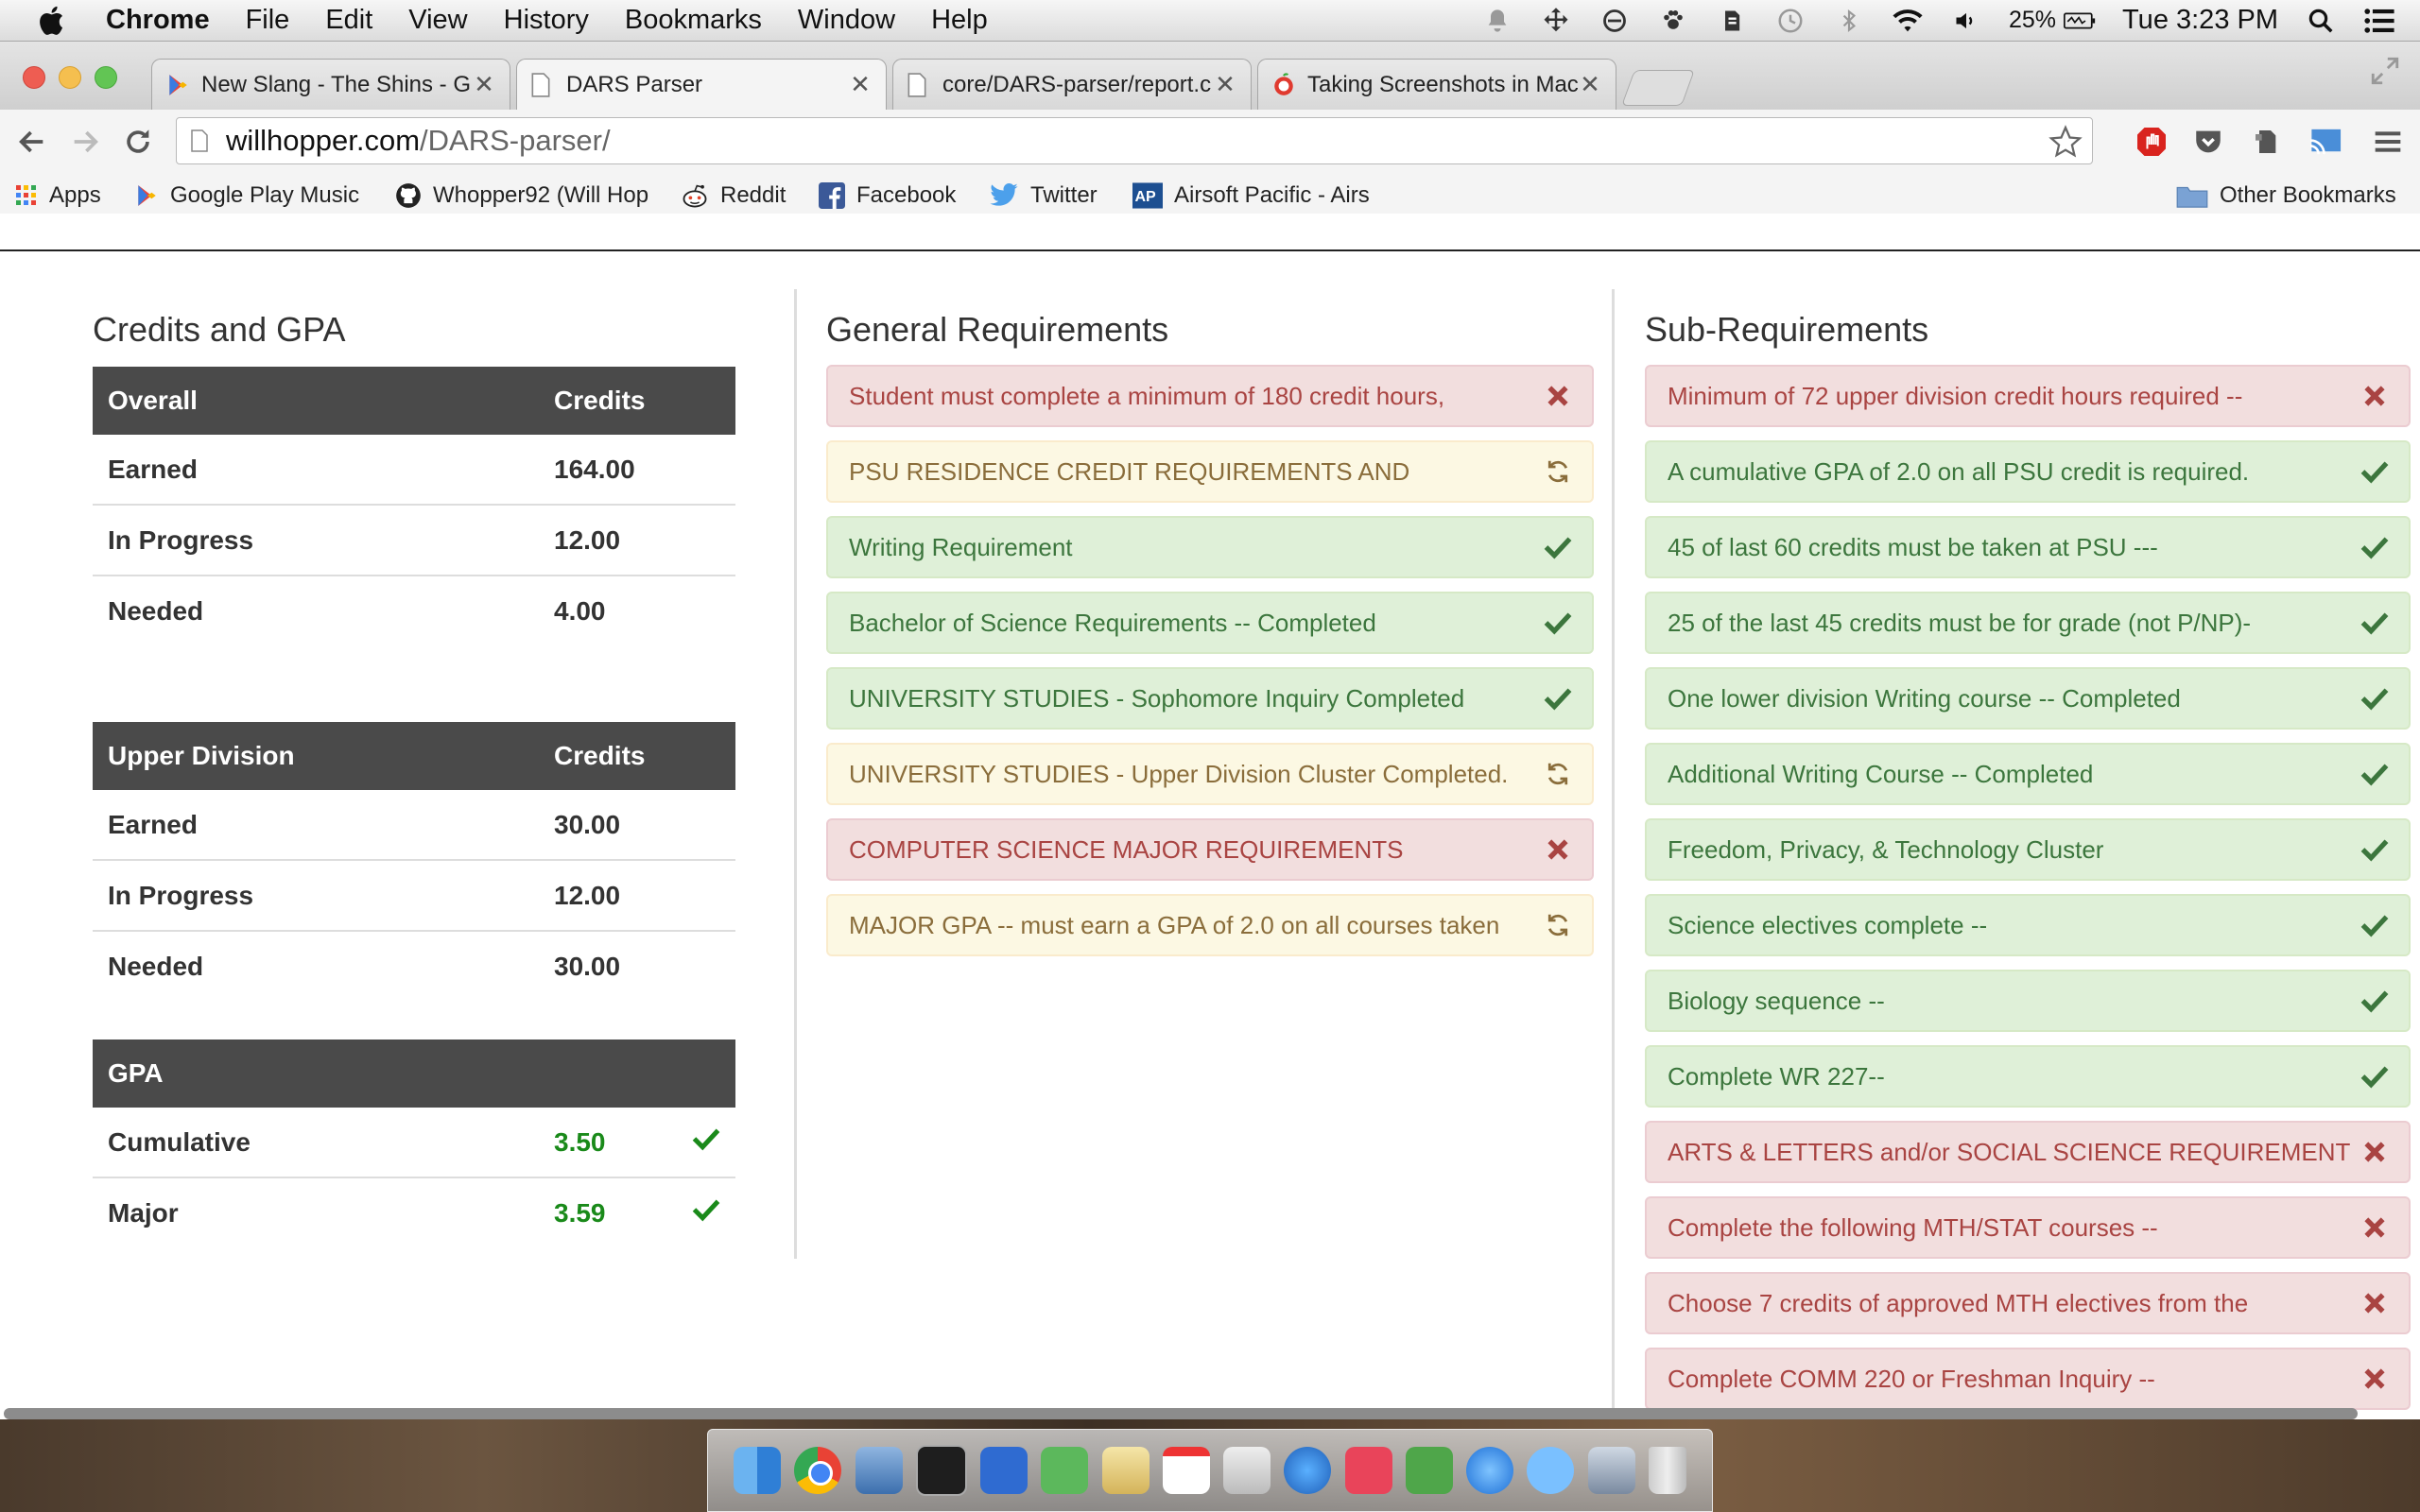 The height and width of the screenshot is (1512, 2420). Describe the element at coordinates (2152, 142) in the screenshot. I see `adblock-icon` at that location.